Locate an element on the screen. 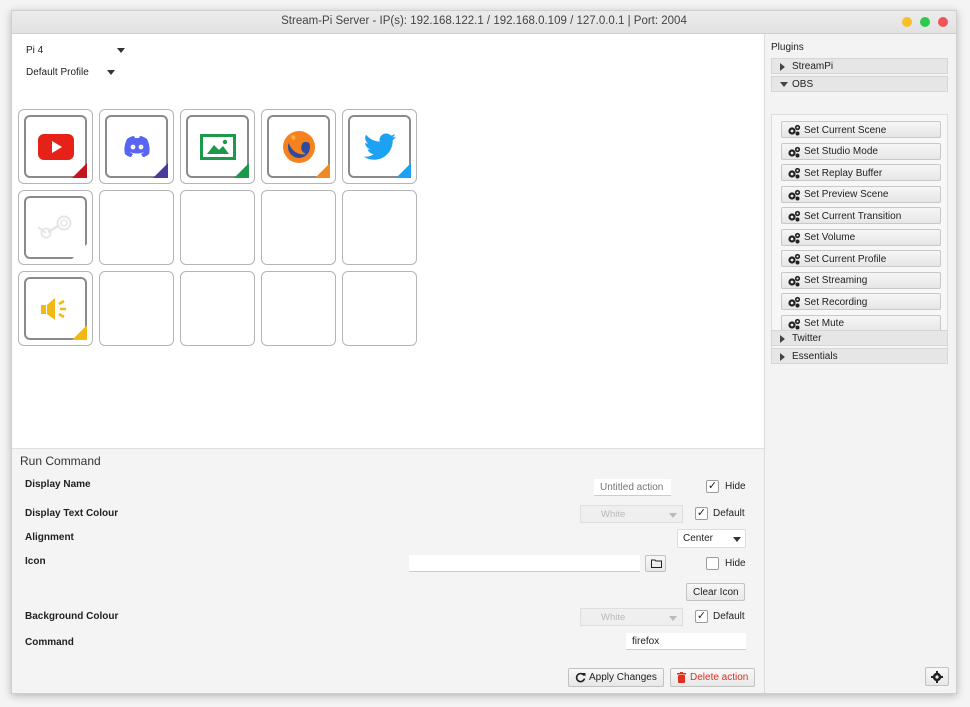 The height and width of the screenshot is (707, 970). action-type-title: Run Command is located at coordinates (60, 461).